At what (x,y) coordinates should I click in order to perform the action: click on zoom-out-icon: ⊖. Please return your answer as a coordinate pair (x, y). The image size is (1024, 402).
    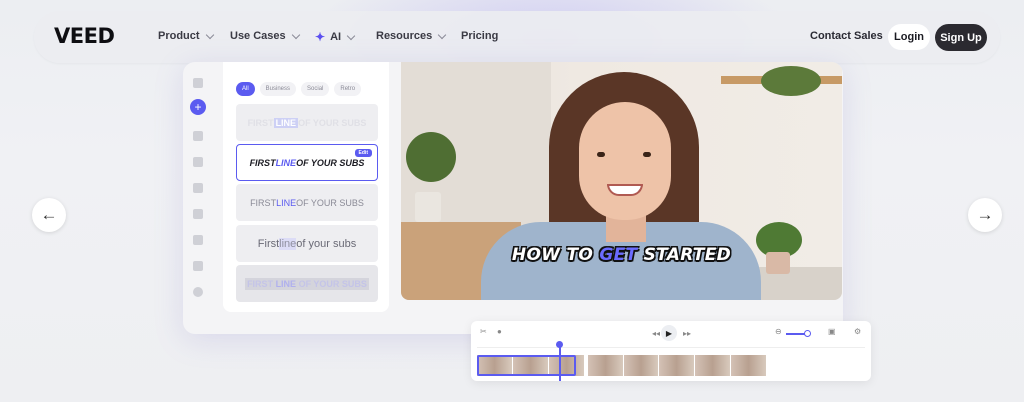
    Looking at the image, I should click on (778, 331).